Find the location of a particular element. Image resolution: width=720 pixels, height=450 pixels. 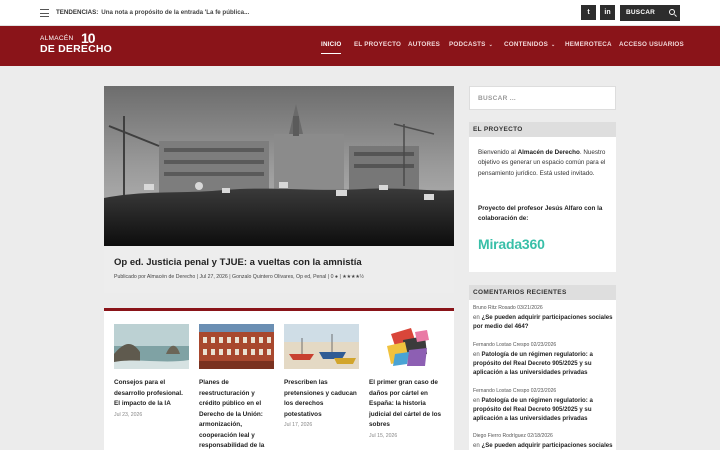

about-heading: EL PROYECTO is located at coordinates (542, 129).